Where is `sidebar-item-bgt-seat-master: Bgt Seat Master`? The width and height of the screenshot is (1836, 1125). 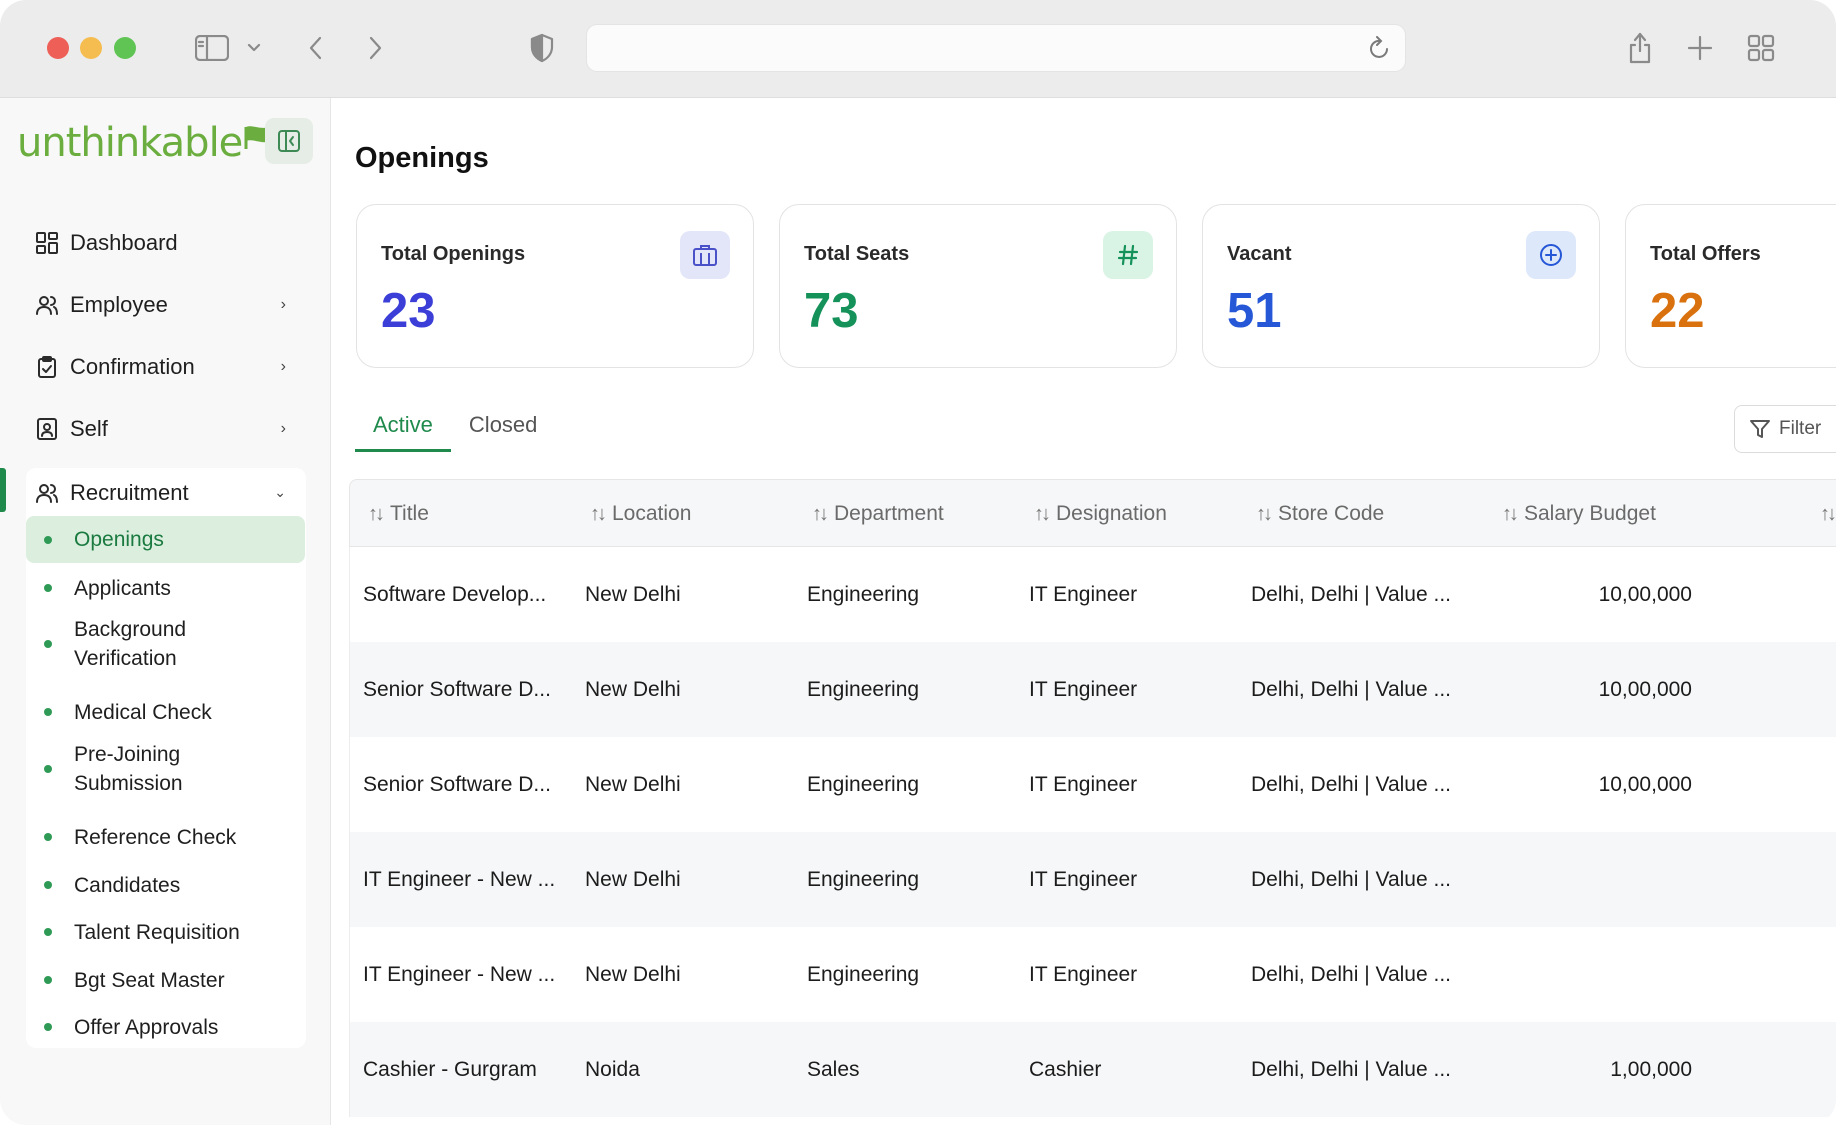 sidebar-item-bgt-seat-master: Bgt Seat Master is located at coordinates (165, 980).